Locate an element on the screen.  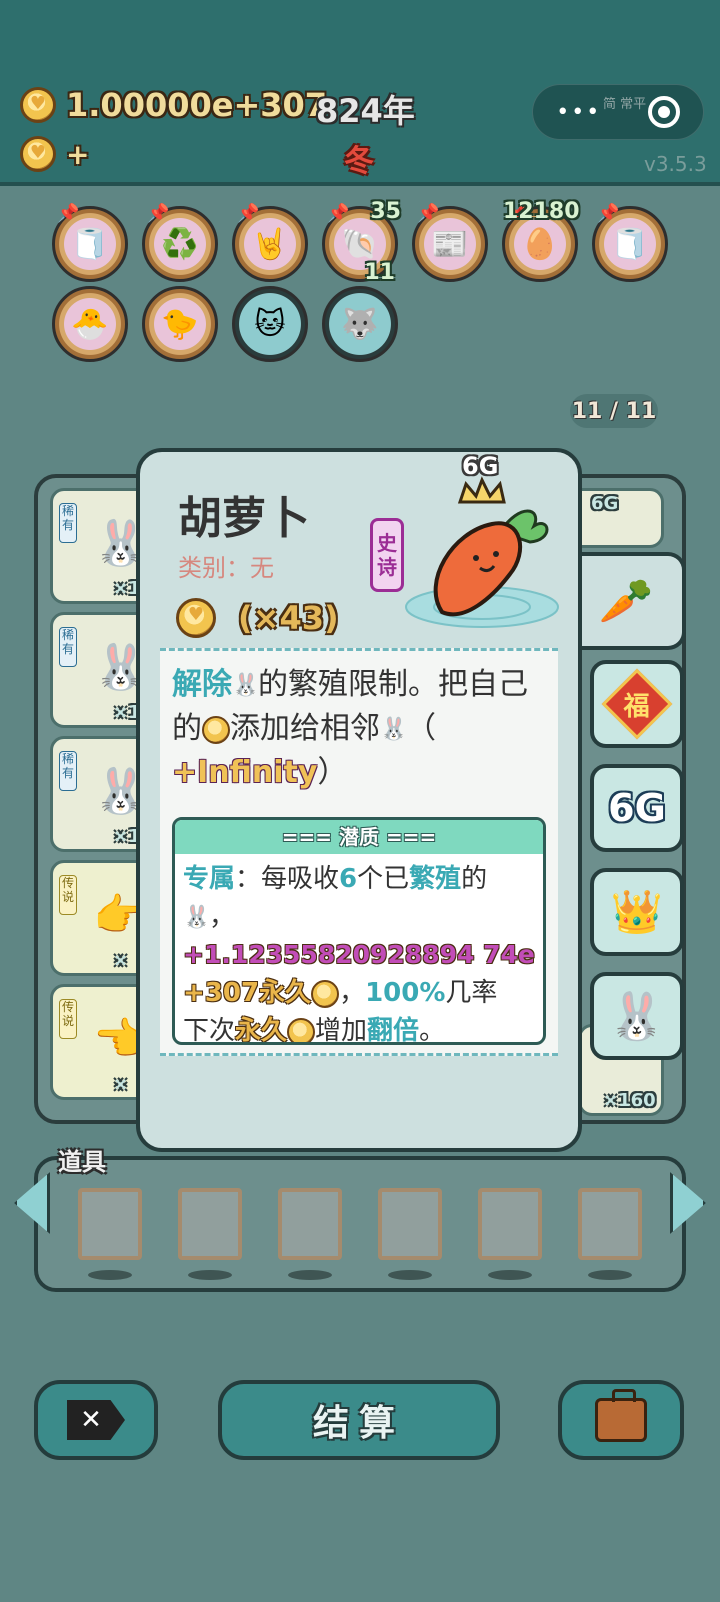
relic-count-bottom: 11 is located at coordinates (379, 272).